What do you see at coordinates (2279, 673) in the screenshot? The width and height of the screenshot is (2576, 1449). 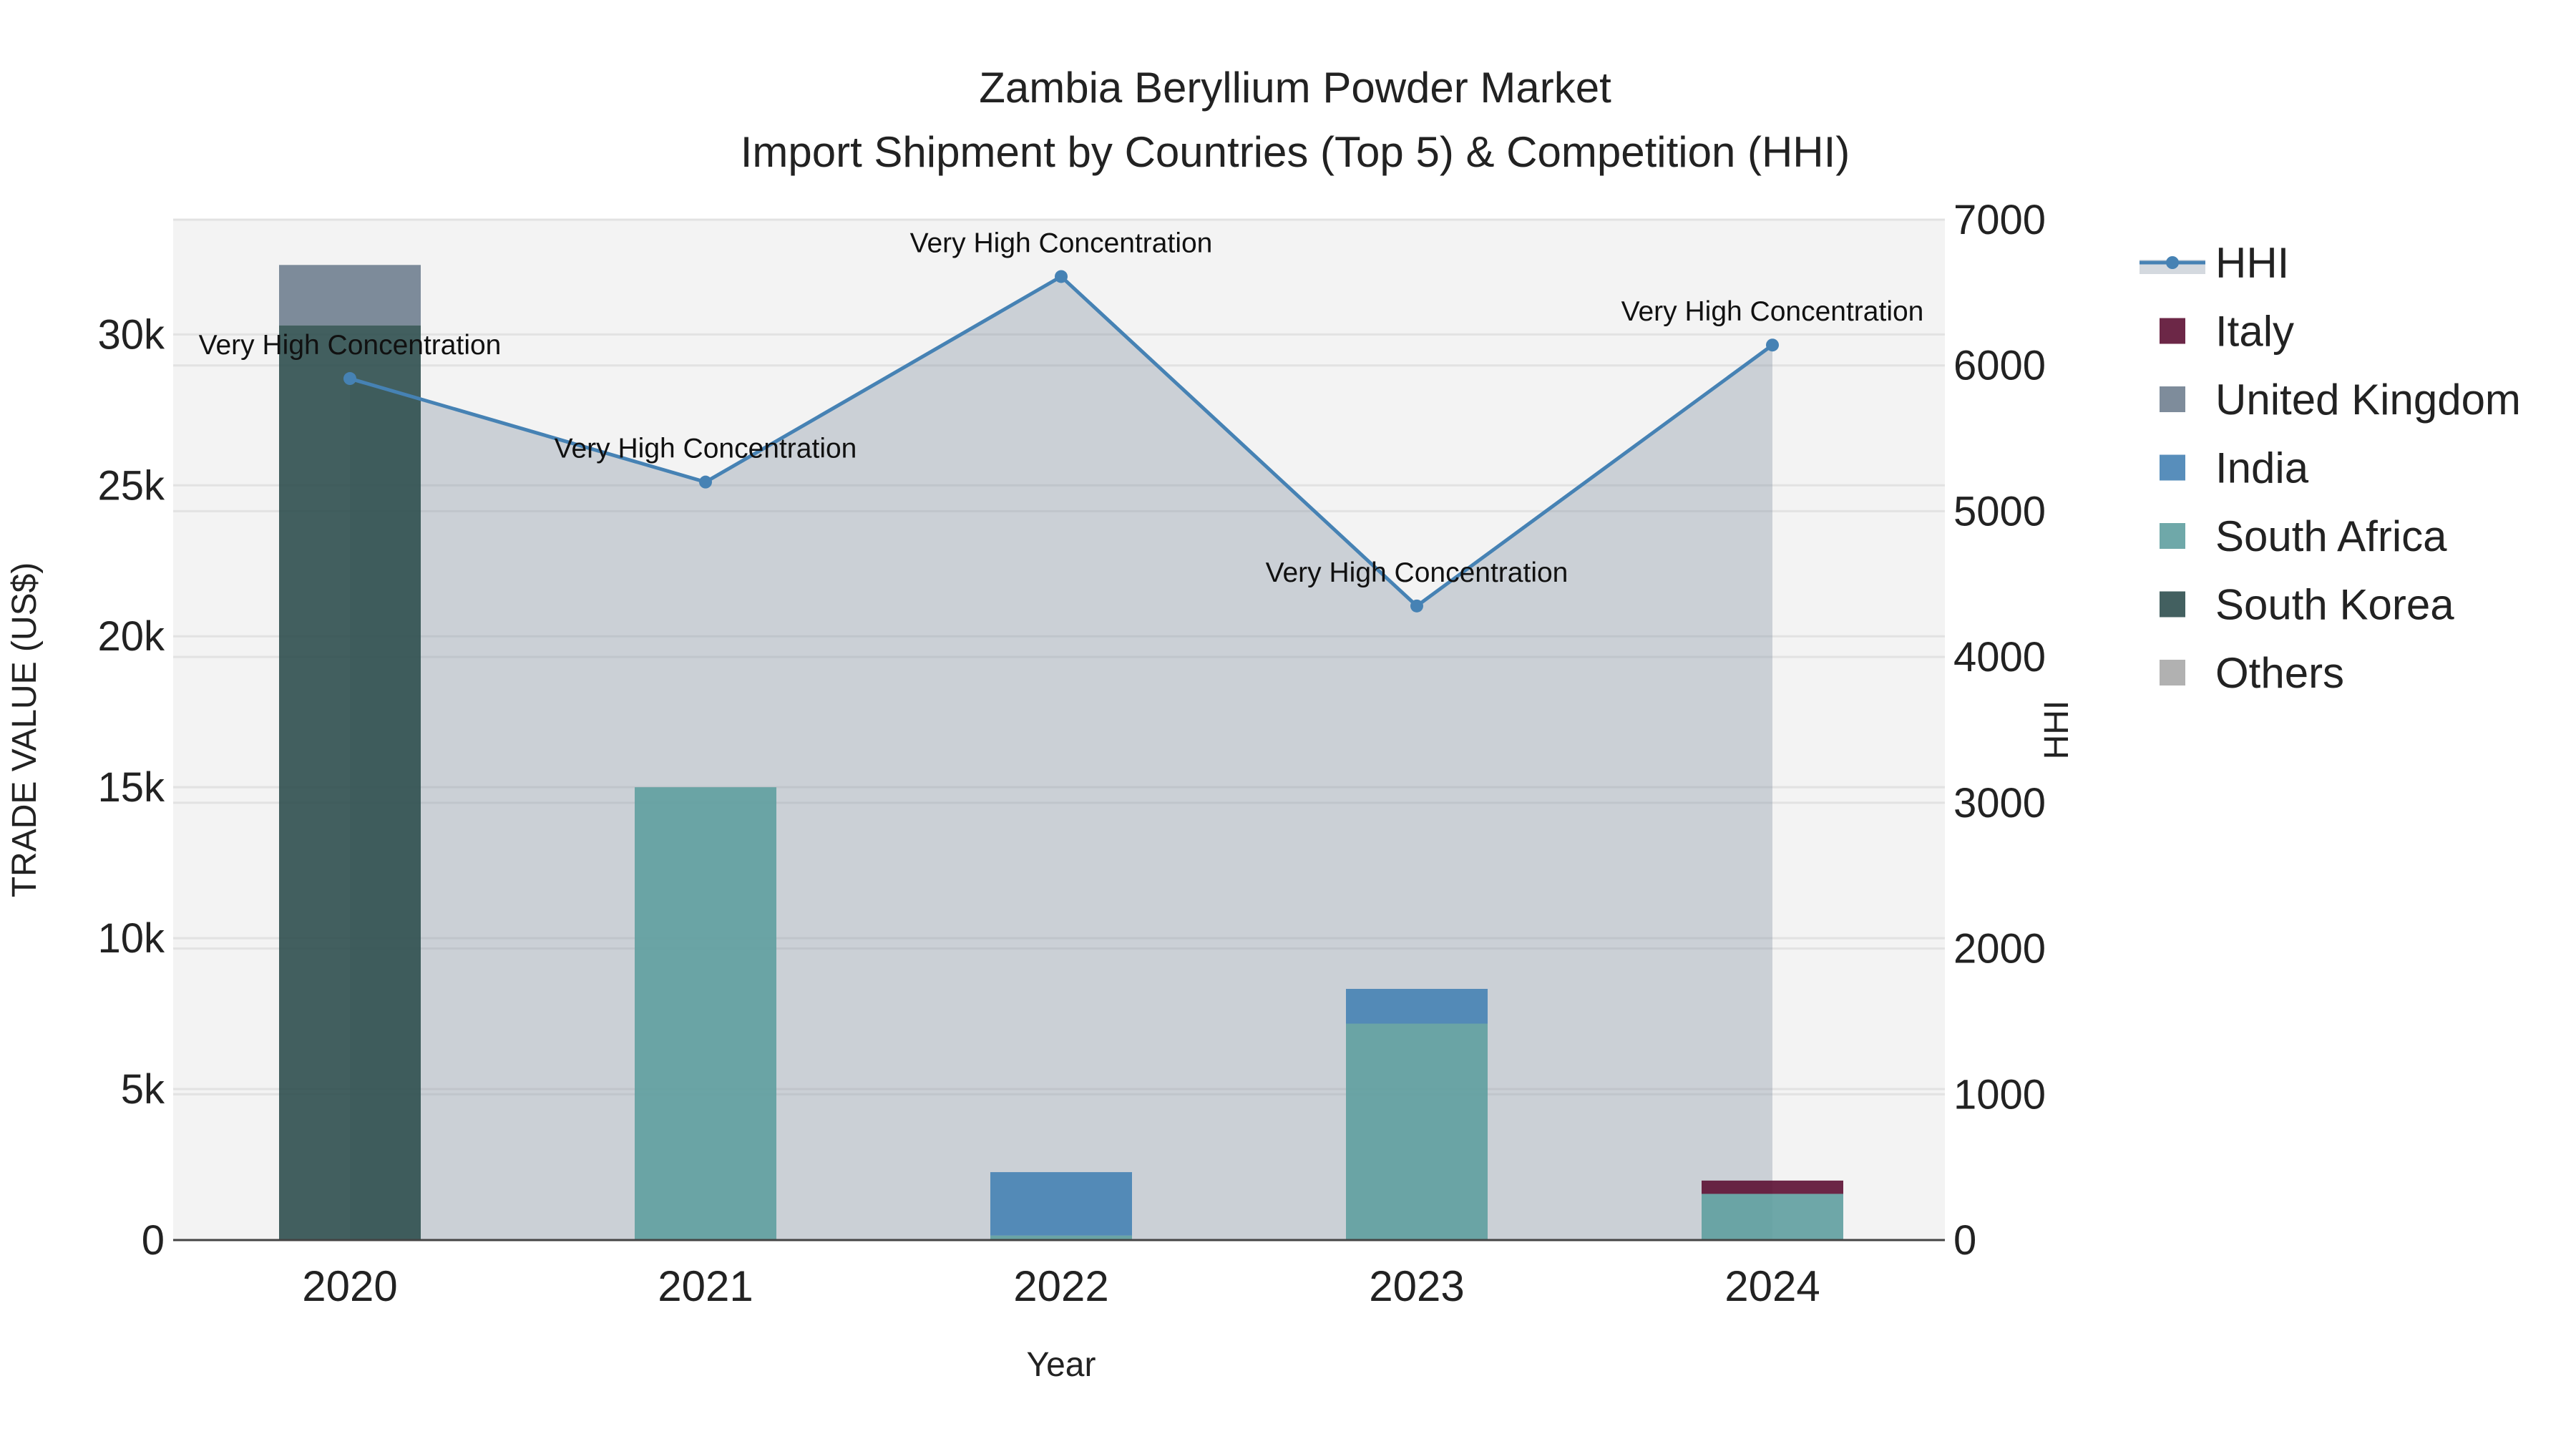 I see `legend-label: Others` at bounding box center [2279, 673].